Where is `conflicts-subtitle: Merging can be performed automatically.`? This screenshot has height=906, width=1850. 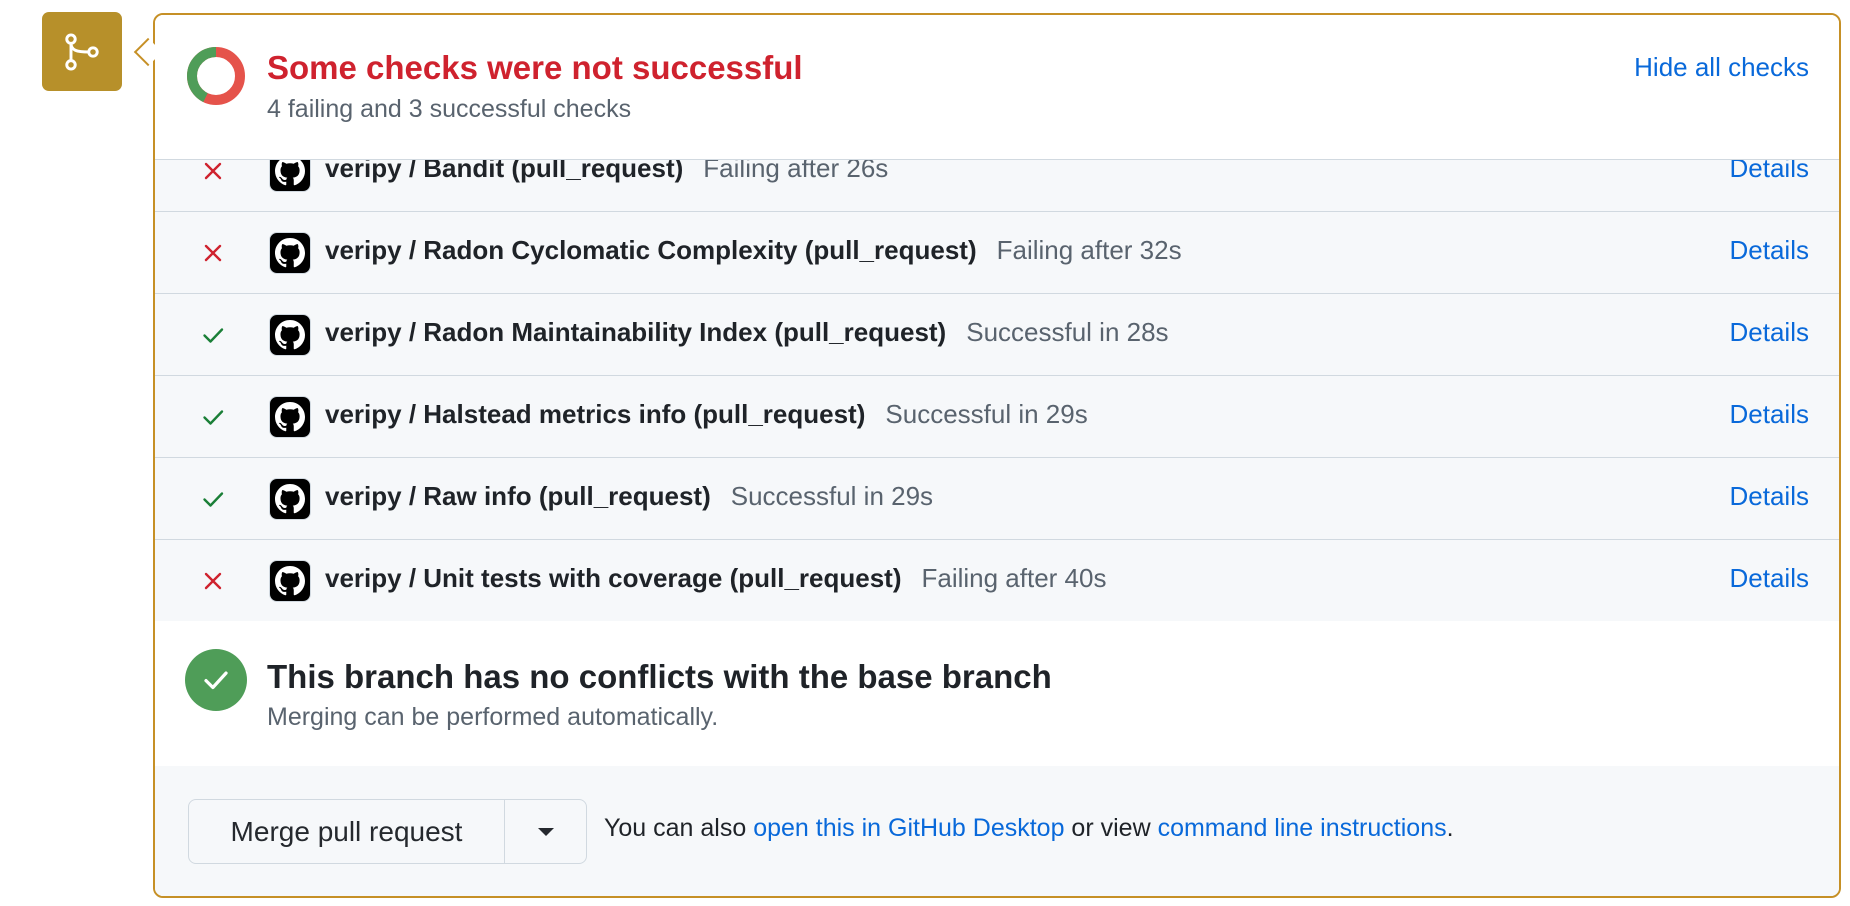 conflicts-subtitle: Merging can be performed automatically. is located at coordinates (493, 717).